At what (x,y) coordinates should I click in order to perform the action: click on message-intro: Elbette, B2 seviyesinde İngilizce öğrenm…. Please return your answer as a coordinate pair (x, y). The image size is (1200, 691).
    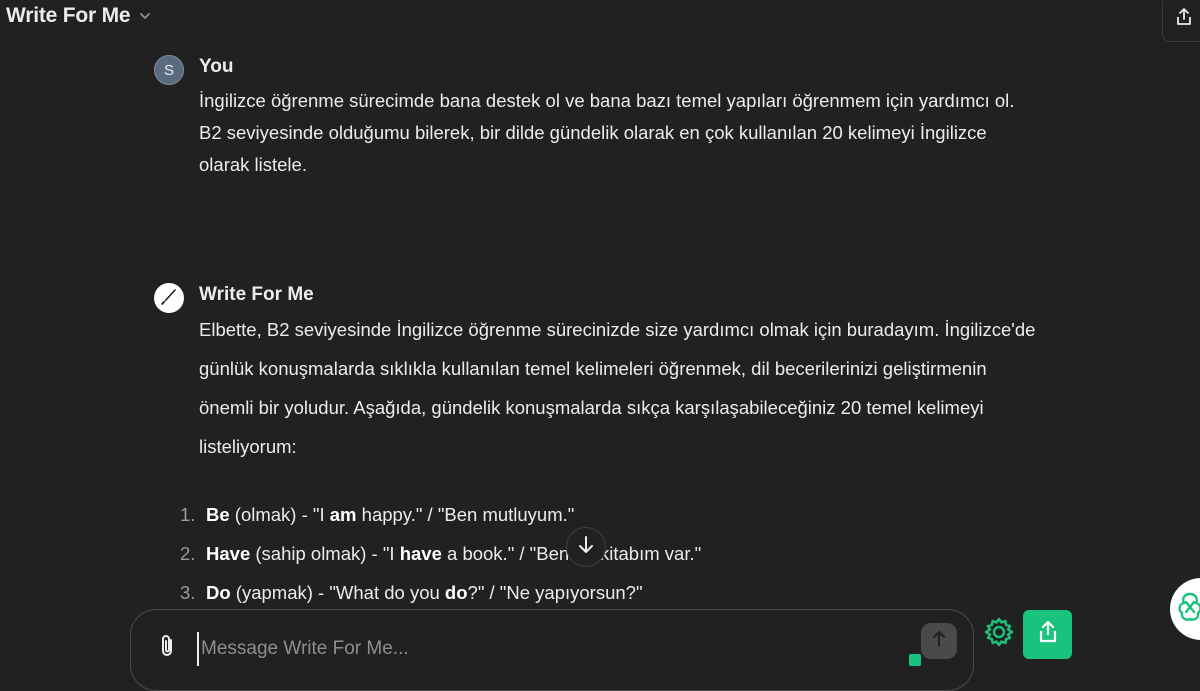
    Looking at the image, I should click on (617, 388).